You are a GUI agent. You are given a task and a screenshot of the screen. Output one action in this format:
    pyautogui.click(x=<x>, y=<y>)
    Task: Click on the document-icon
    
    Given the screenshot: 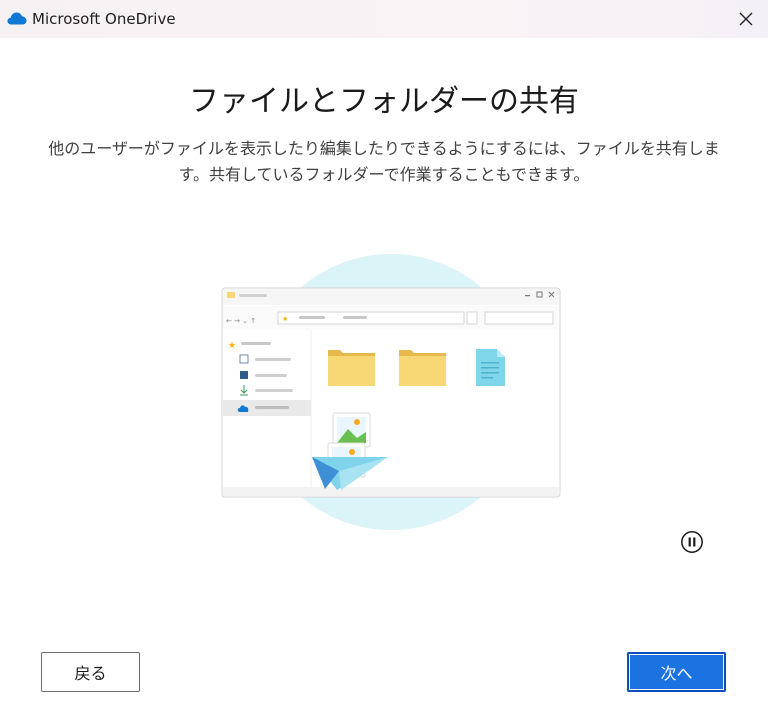 What is the action you would take?
    pyautogui.click(x=490, y=367)
    